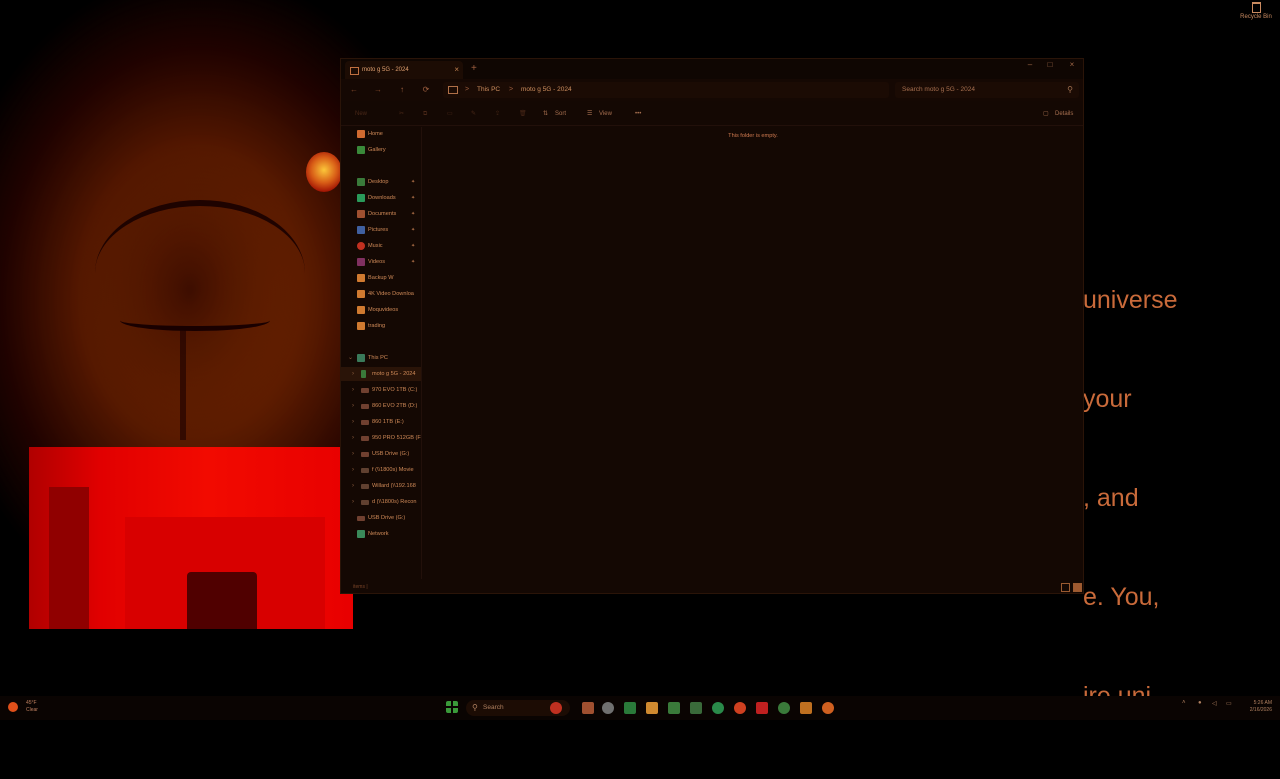 The image size is (1280, 779). Describe the element at coordinates (361, 150) in the screenshot. I see `gallery-icon` at that location.